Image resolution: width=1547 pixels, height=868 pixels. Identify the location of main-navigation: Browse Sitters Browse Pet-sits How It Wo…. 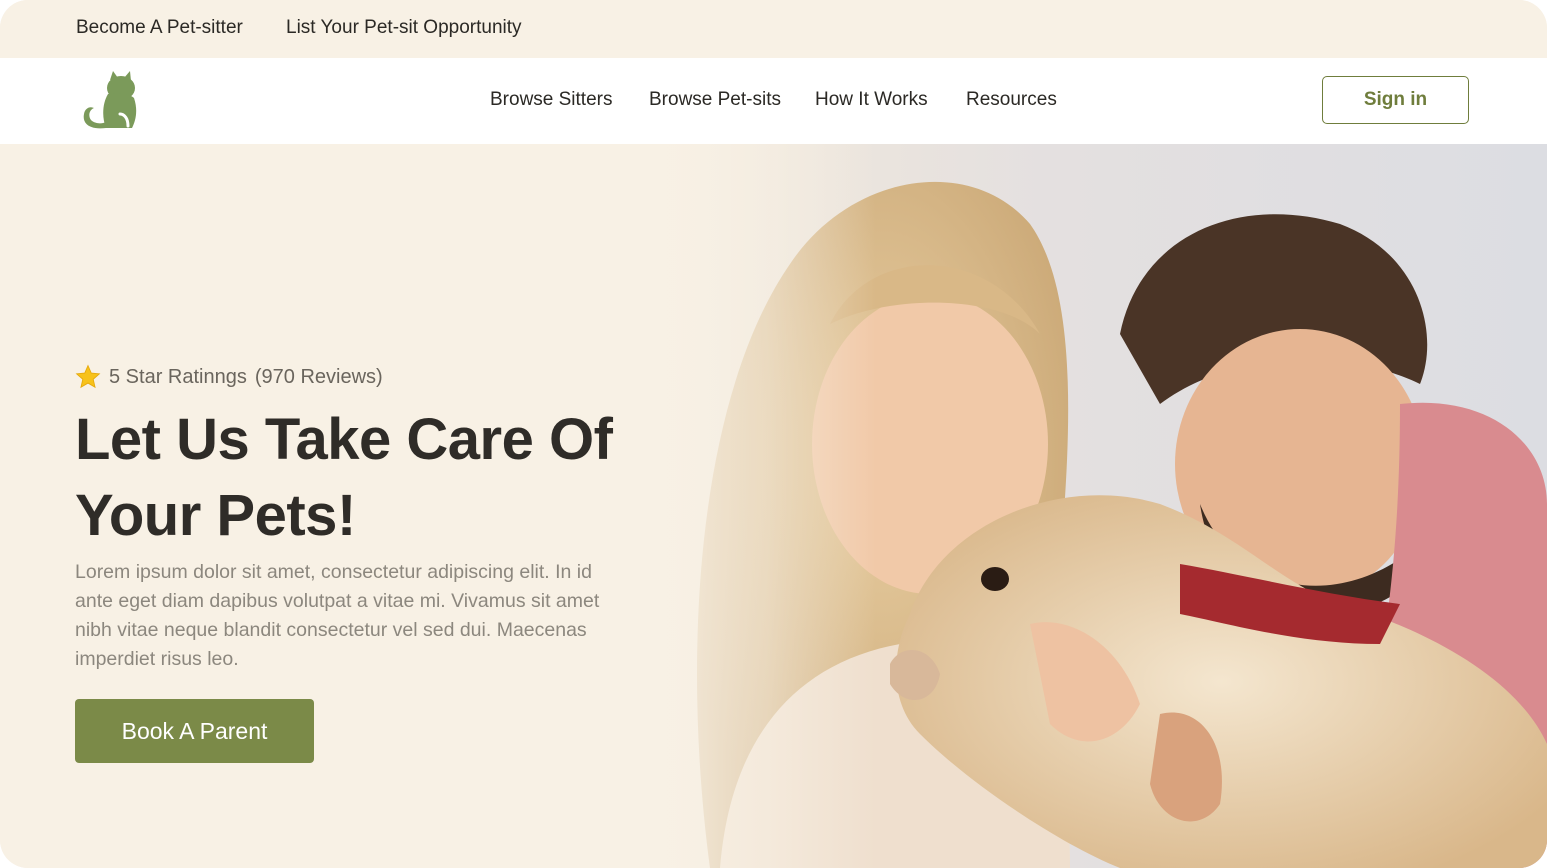
(773, 101).